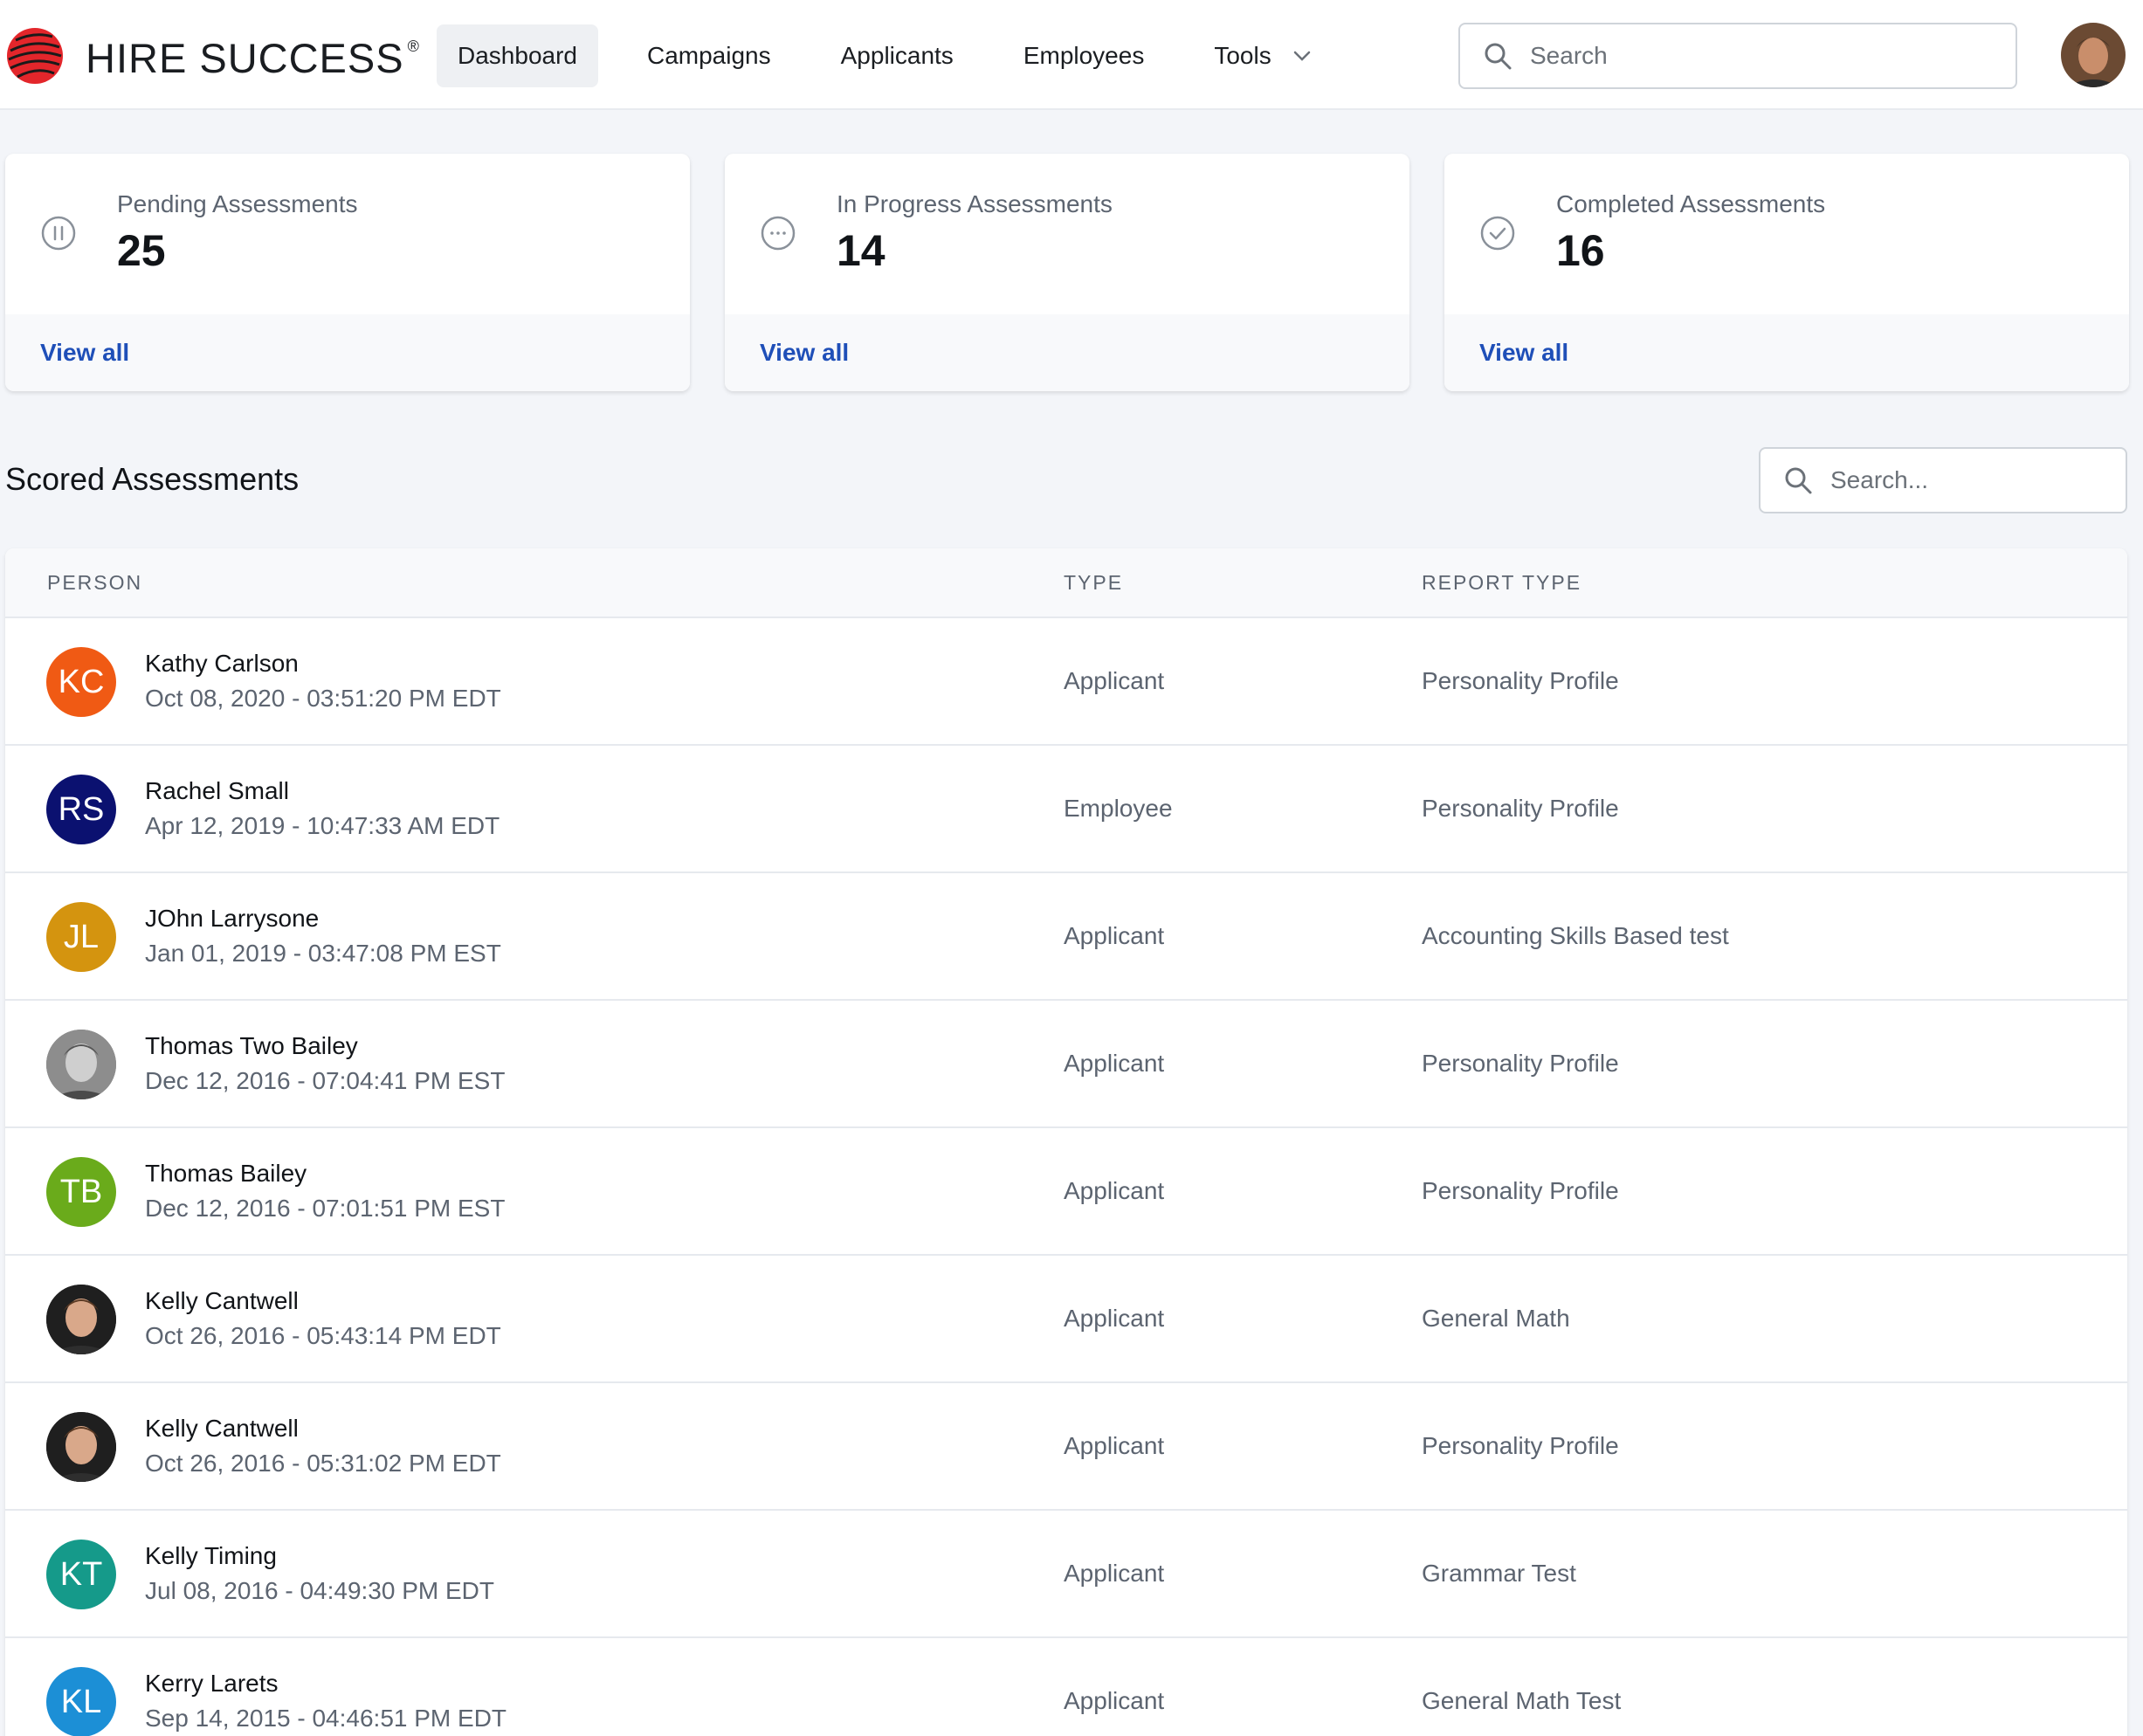 This screenshot has width=2143, height=1736. I want to click on column-header-type: TYPE, so click(1093, 583).